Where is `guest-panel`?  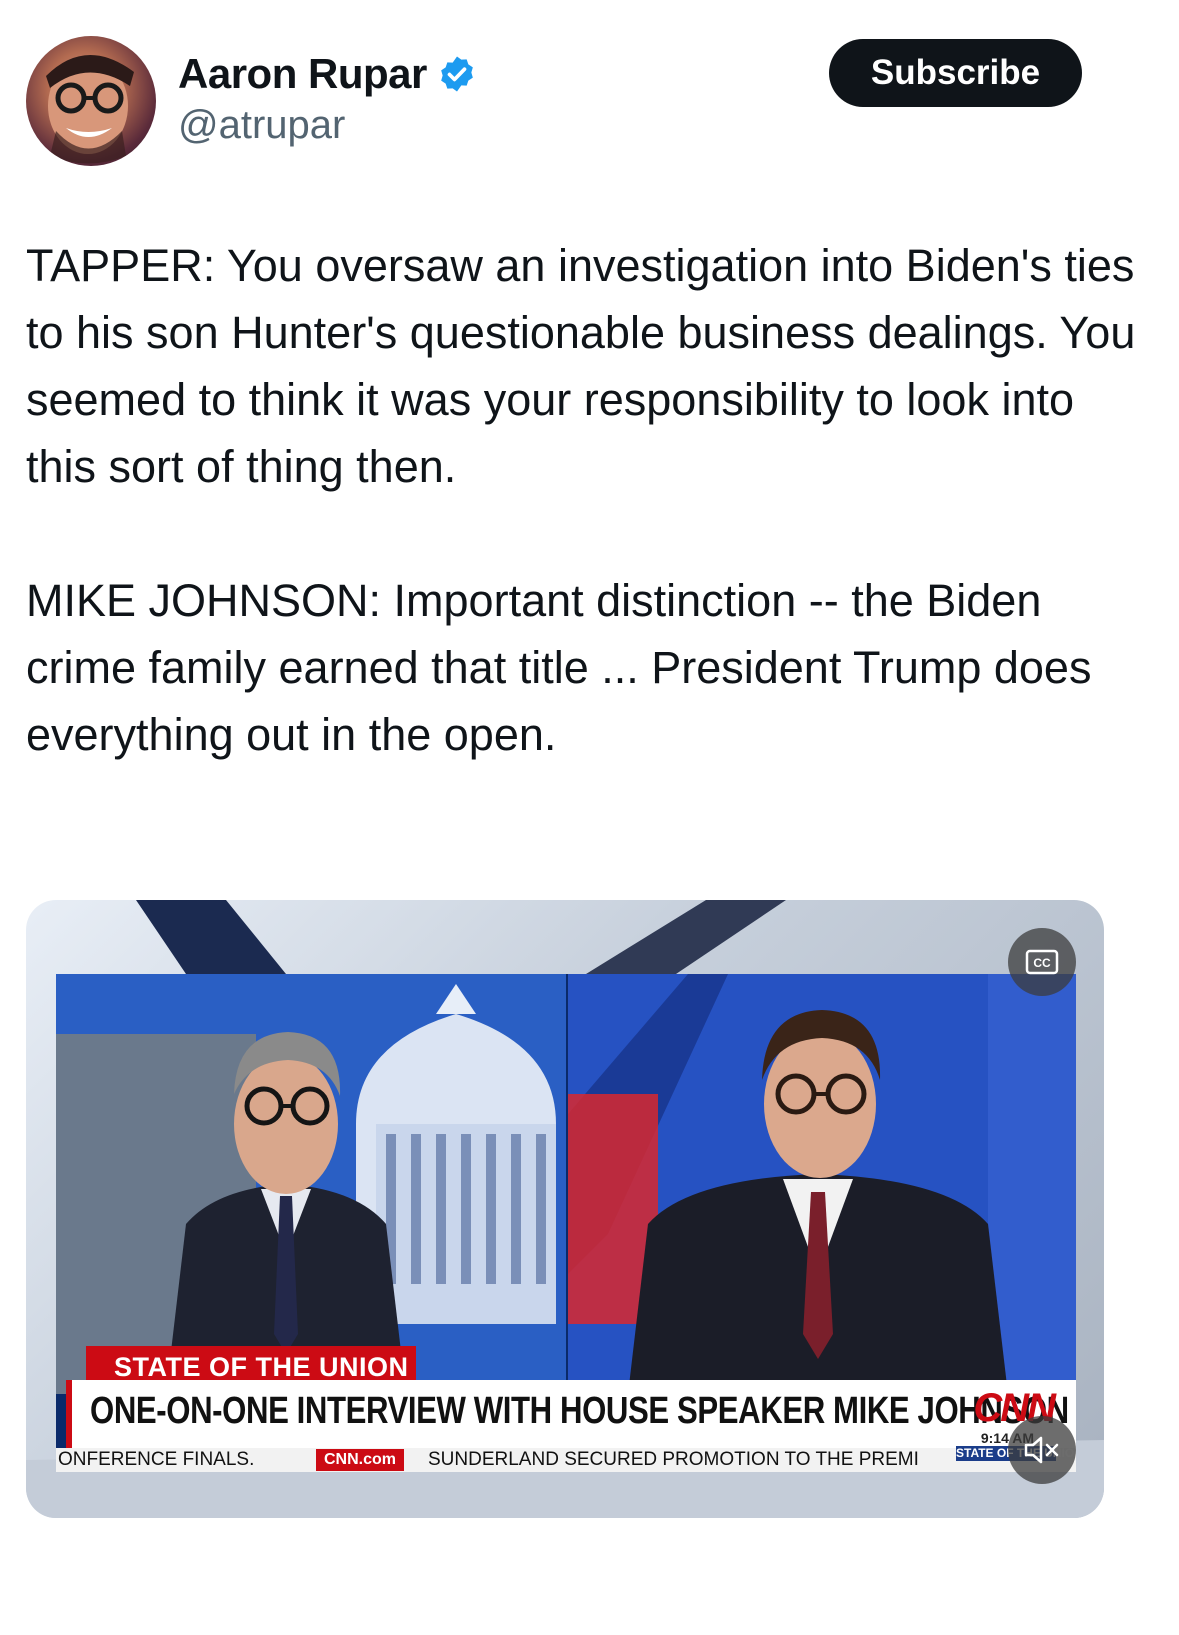
guest-panel is located at coordinates (822, 1184).